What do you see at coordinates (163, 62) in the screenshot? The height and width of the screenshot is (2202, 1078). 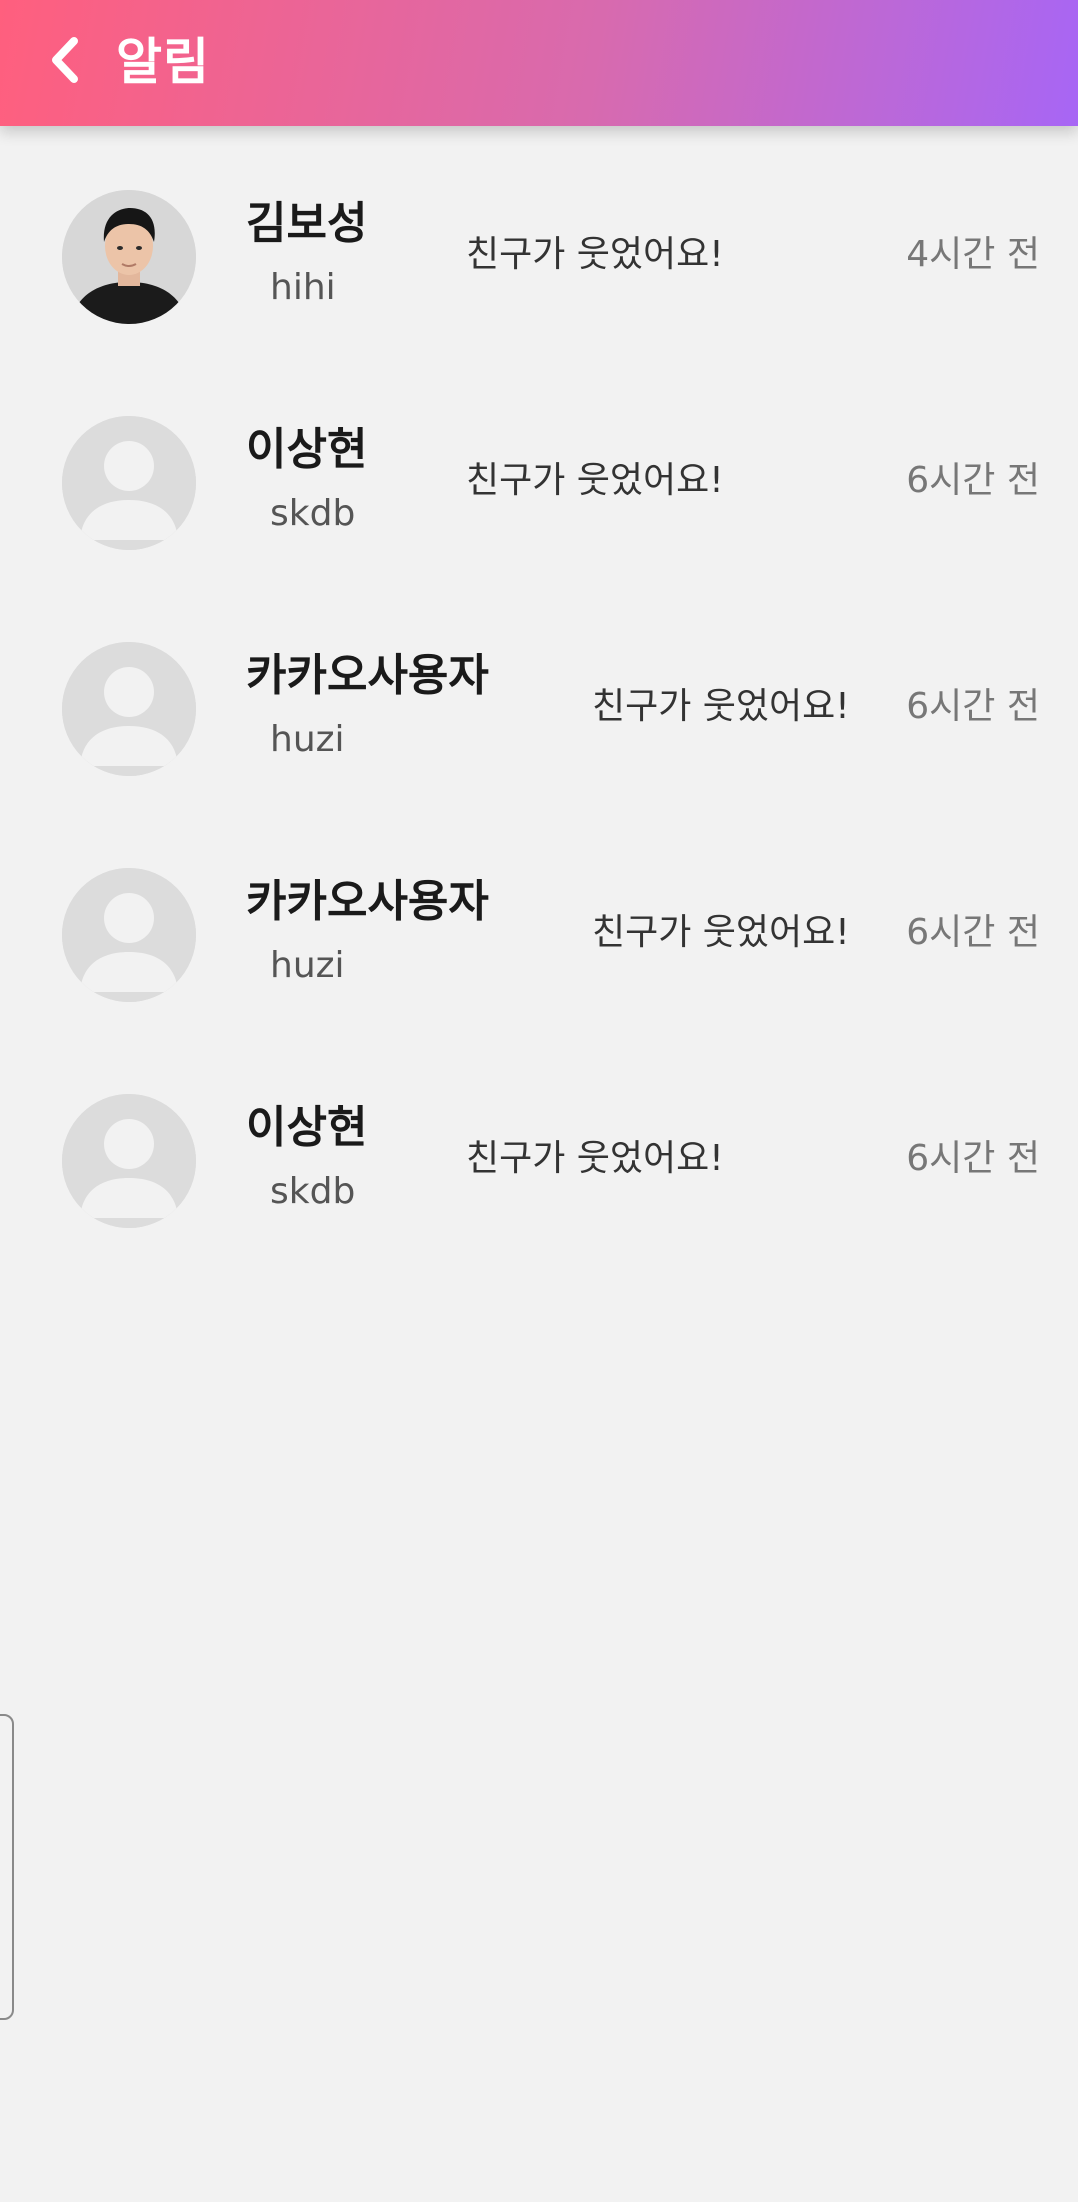 I see `page-title: 알림` at bounding box center [163, 62].